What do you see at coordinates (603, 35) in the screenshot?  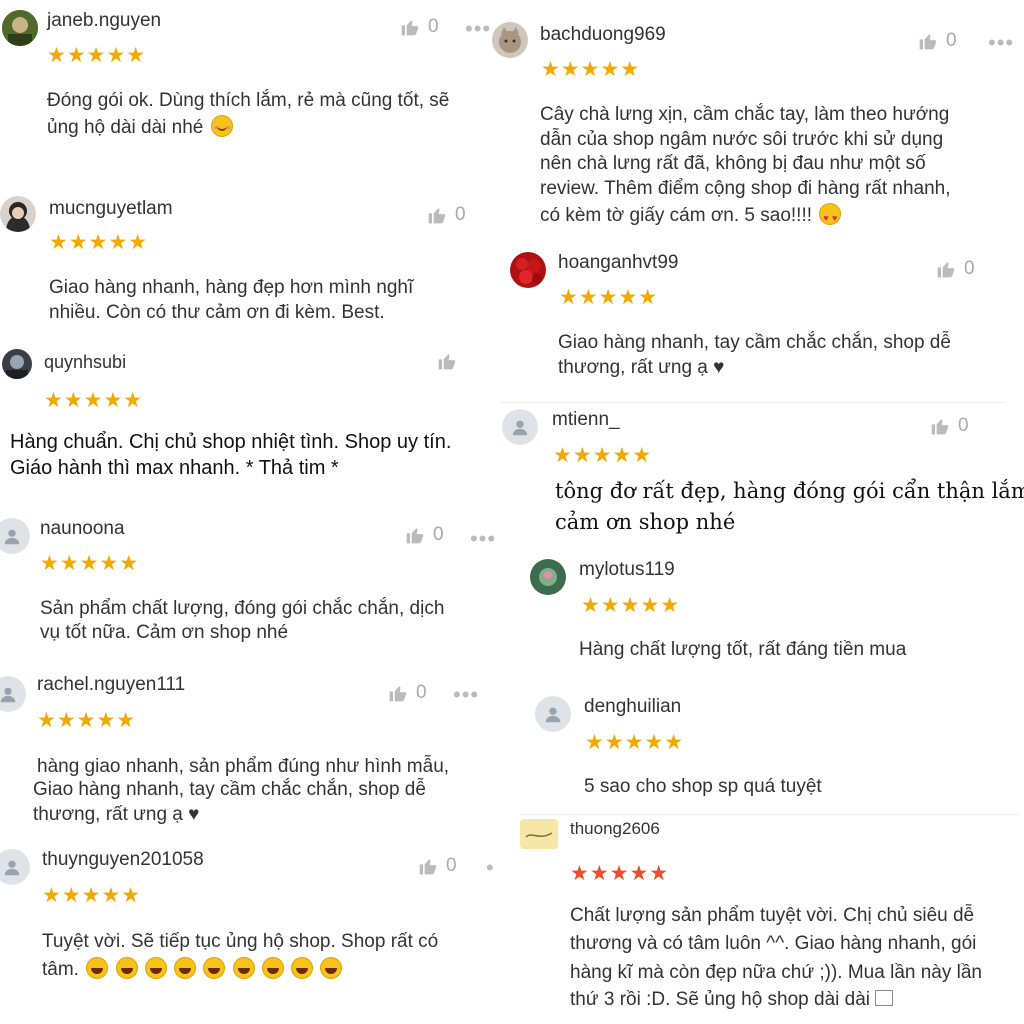 I see `username: bachduong969` at bounding box center [603, 35].